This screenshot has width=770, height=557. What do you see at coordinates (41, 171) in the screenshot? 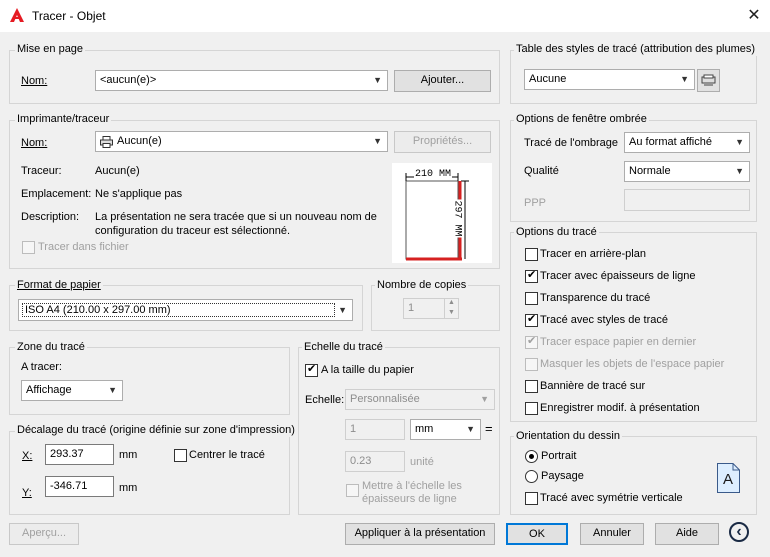
I see `plotter-label: Traceur:` at bounding box center [41, 171].